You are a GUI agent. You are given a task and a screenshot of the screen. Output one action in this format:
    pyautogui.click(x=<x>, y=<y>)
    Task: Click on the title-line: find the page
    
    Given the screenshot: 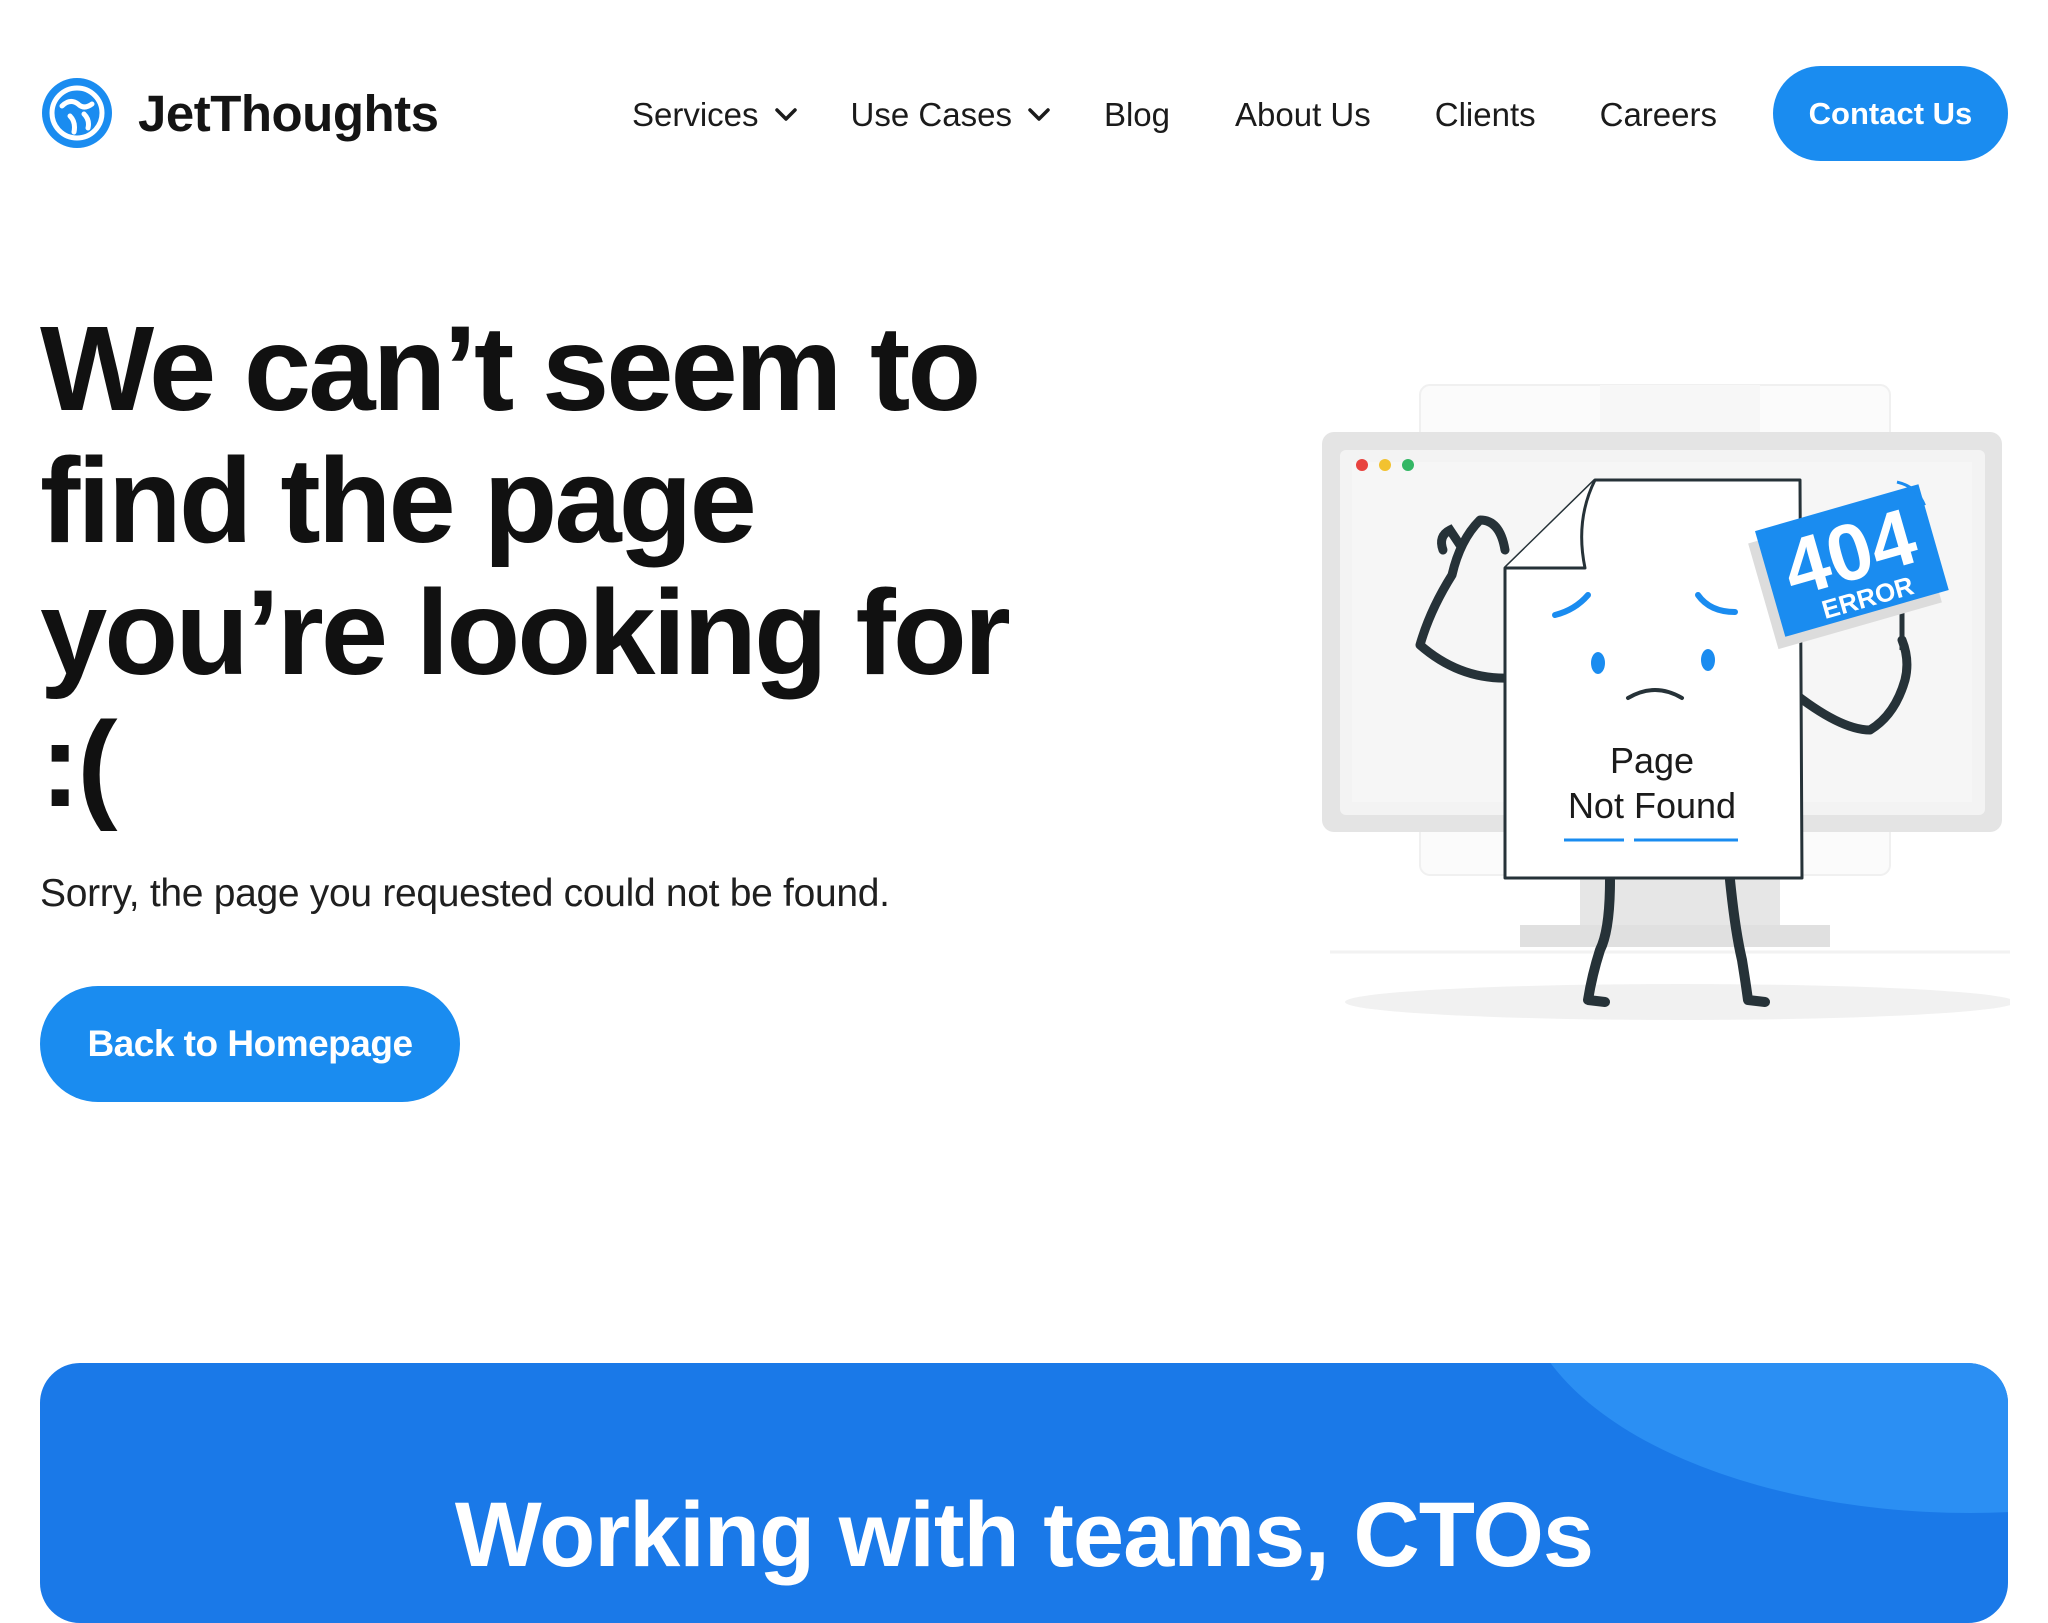 What is the action you would take?
    pyautogui.click(x=398, y=500)
    